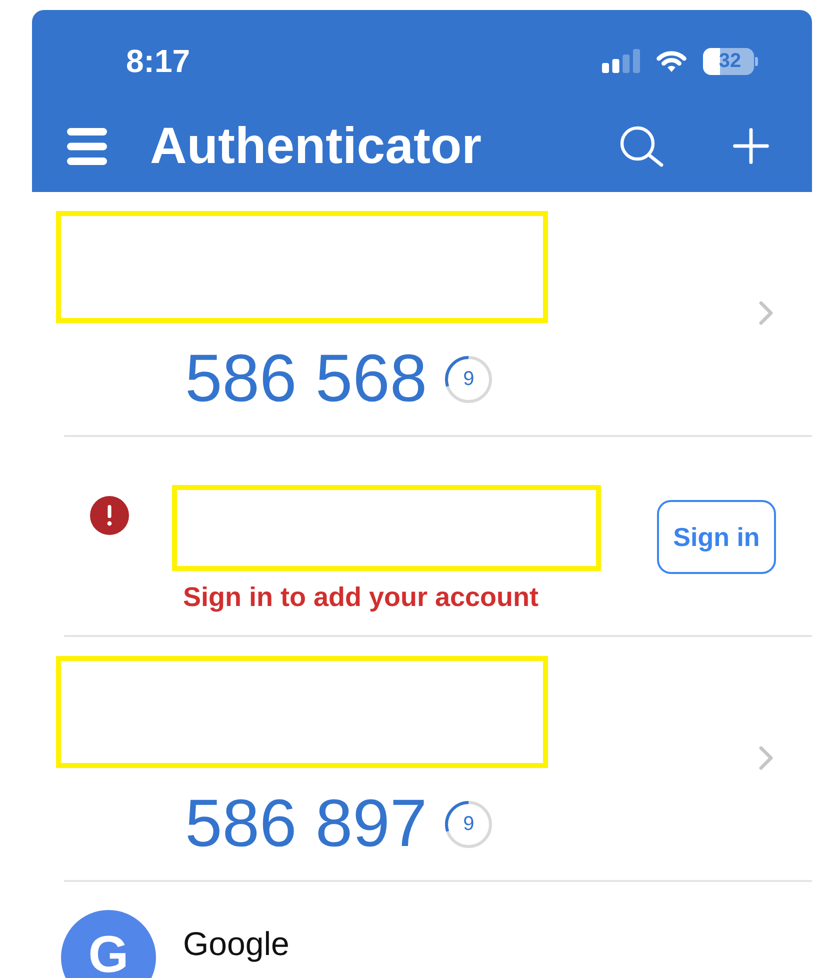  I want to click on app-title: Authenticator, so click(316, 146).